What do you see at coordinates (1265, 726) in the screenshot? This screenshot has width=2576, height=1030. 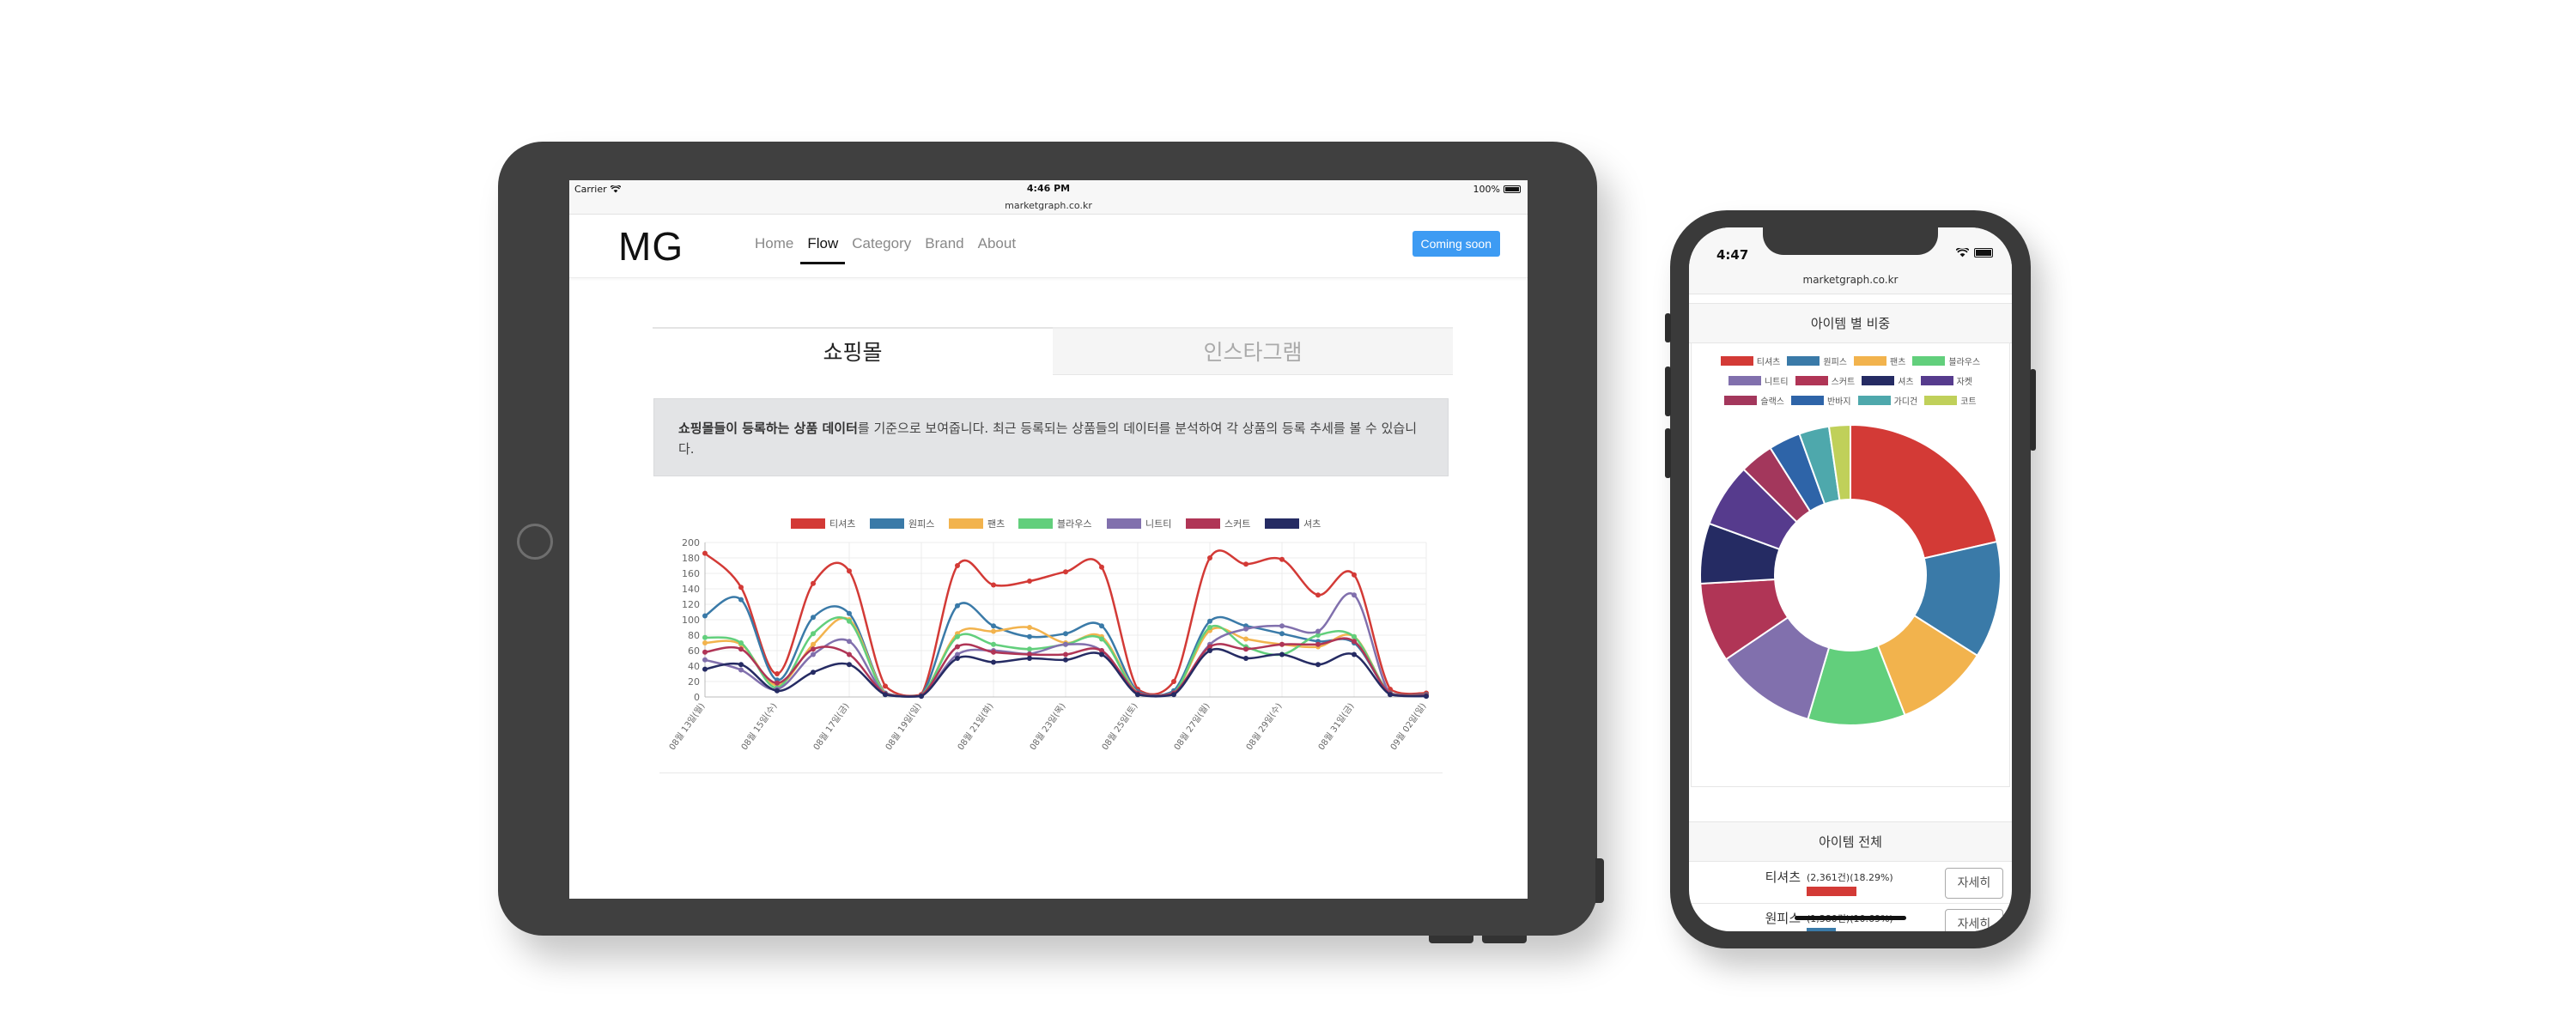 I see `x-tick-label: 08월 29일(수)` at bounding box center [1265, 726].